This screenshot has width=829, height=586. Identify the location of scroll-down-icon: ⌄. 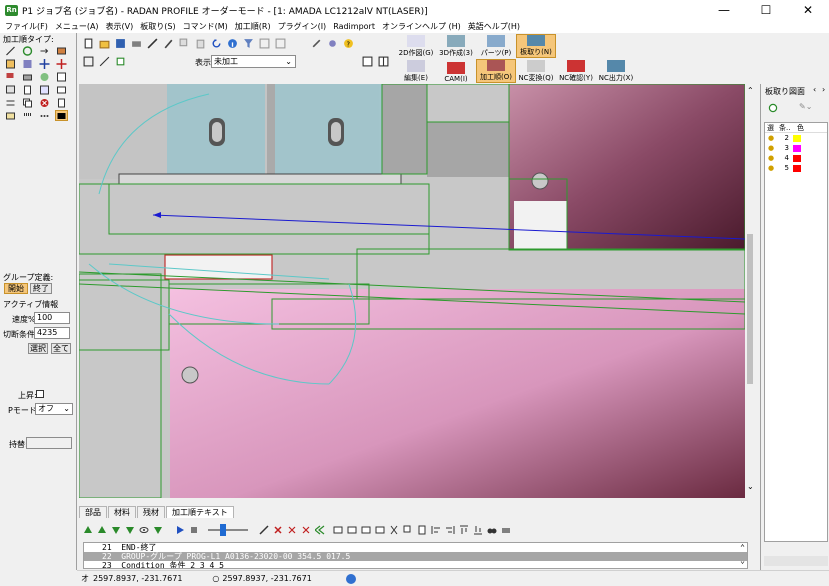
(750, 486).